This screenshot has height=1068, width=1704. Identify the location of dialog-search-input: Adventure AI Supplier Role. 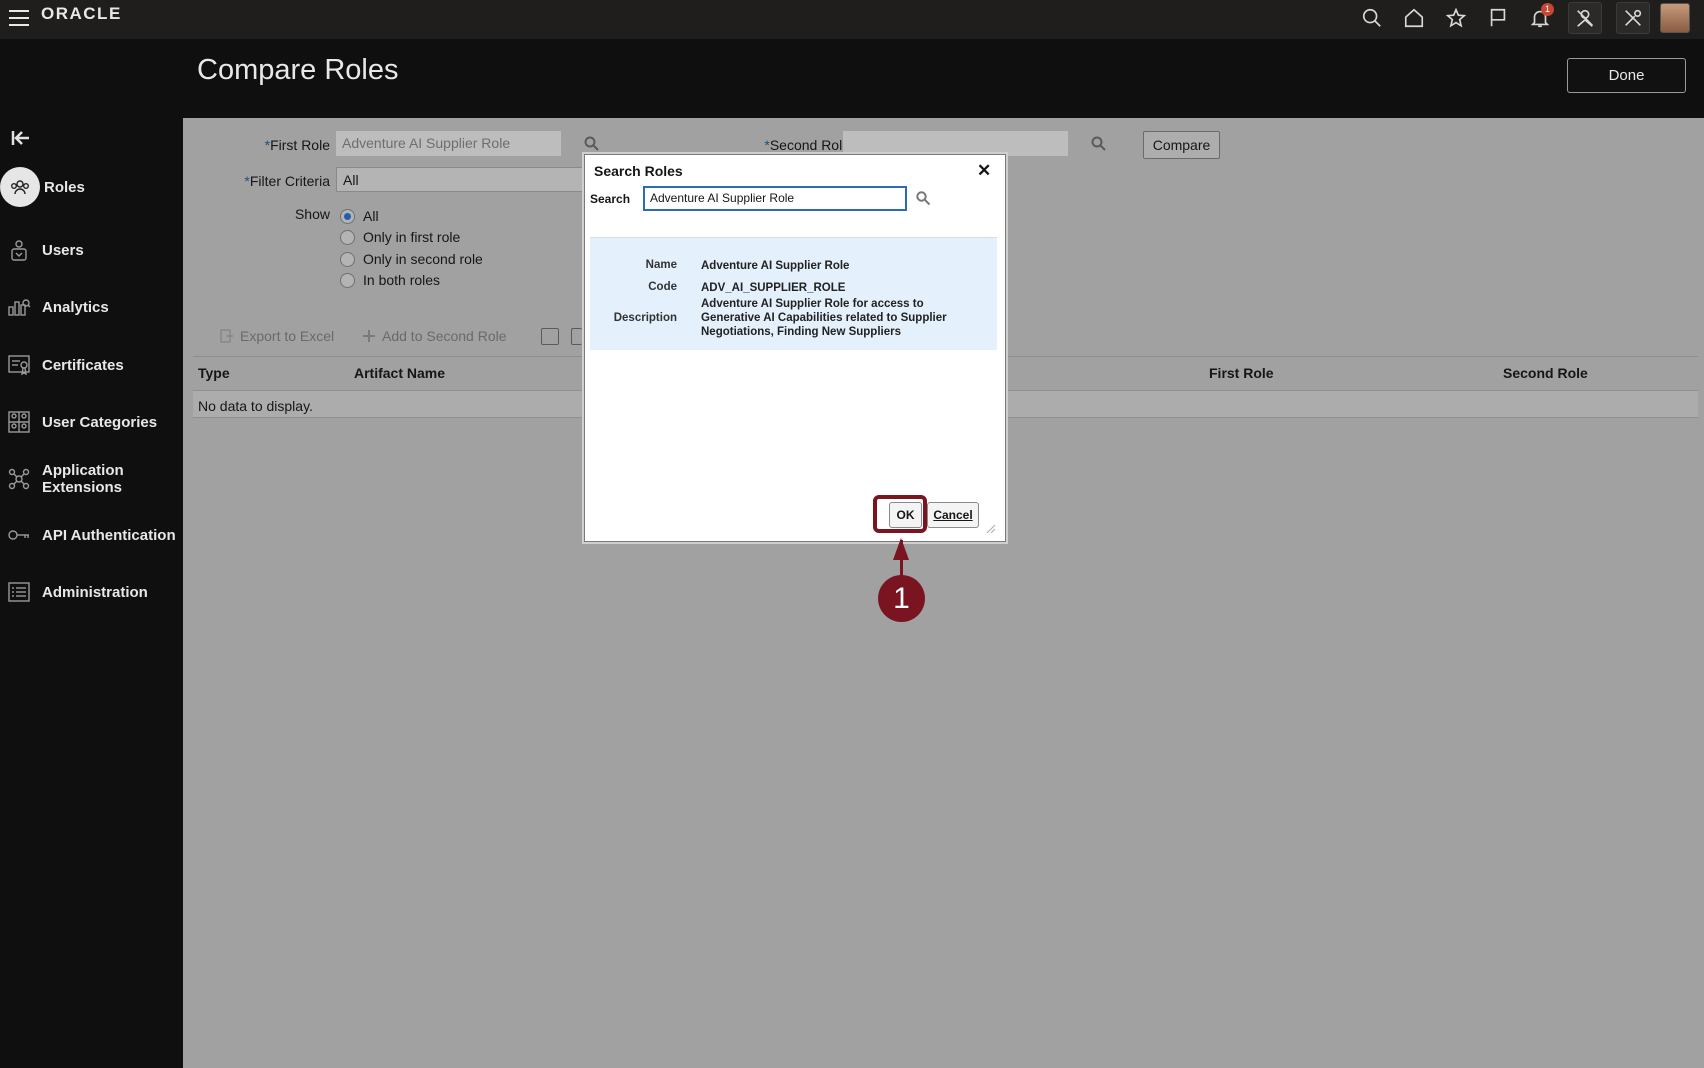
(775, 198).